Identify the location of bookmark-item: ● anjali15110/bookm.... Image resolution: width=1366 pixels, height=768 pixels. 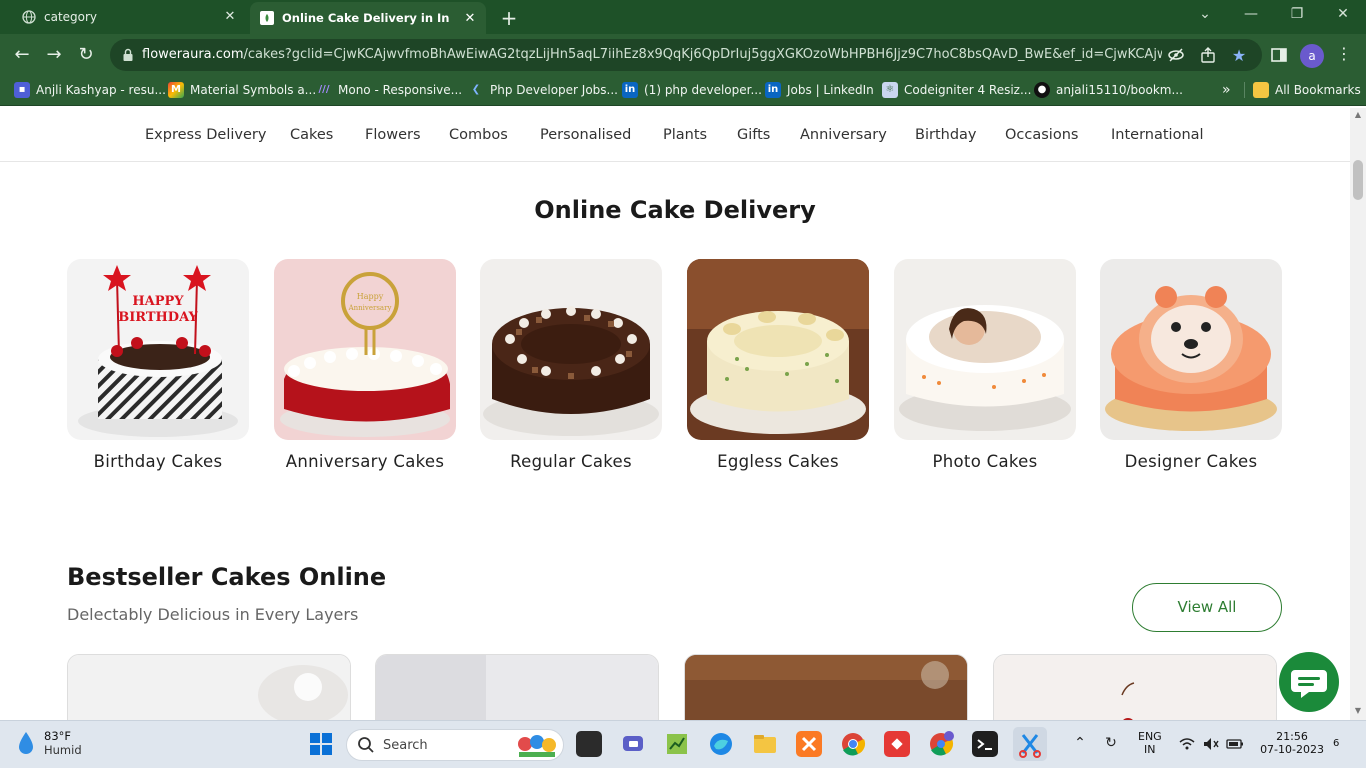
(1108, 90).